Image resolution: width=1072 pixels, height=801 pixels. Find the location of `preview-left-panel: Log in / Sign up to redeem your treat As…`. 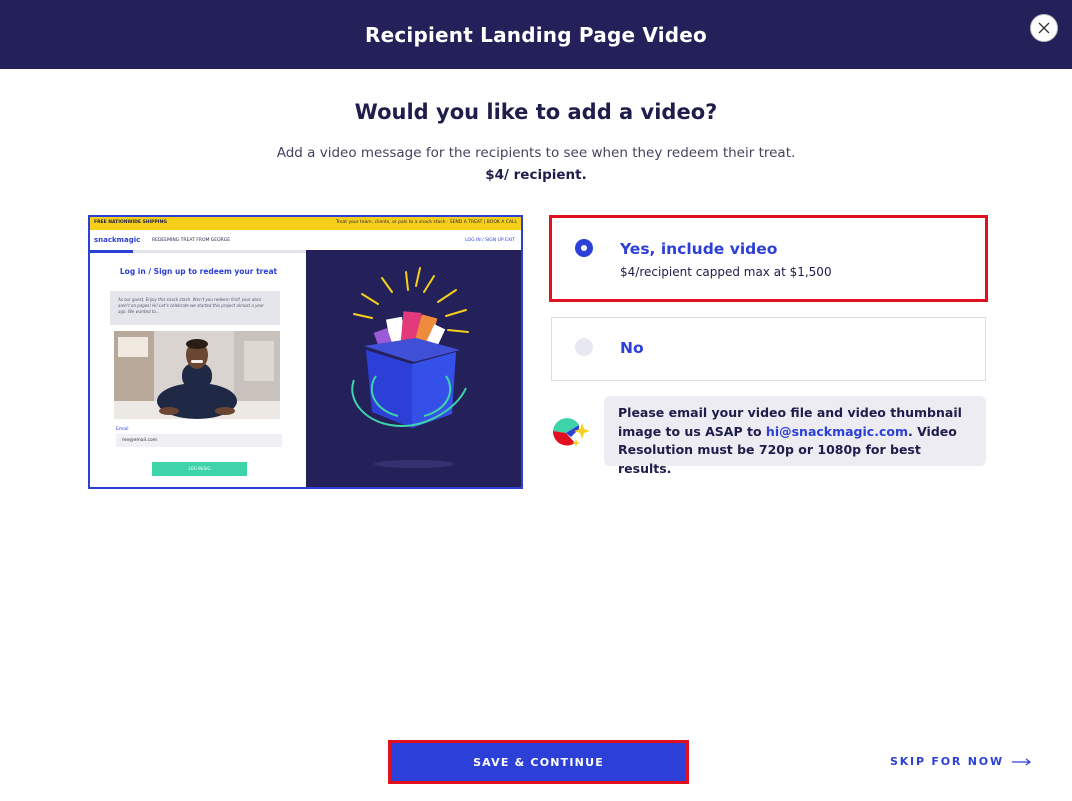

preview-left-panel: Log in / Sign up to redeem your treat As… is located at coordinates (198, 370).